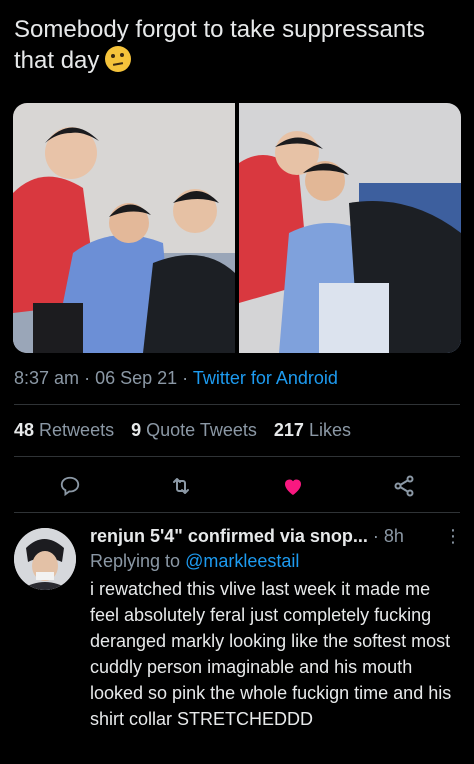  Describe the element at coordinates (136, 430) in the screenshot. I see `quotes-count: 9` at that location.